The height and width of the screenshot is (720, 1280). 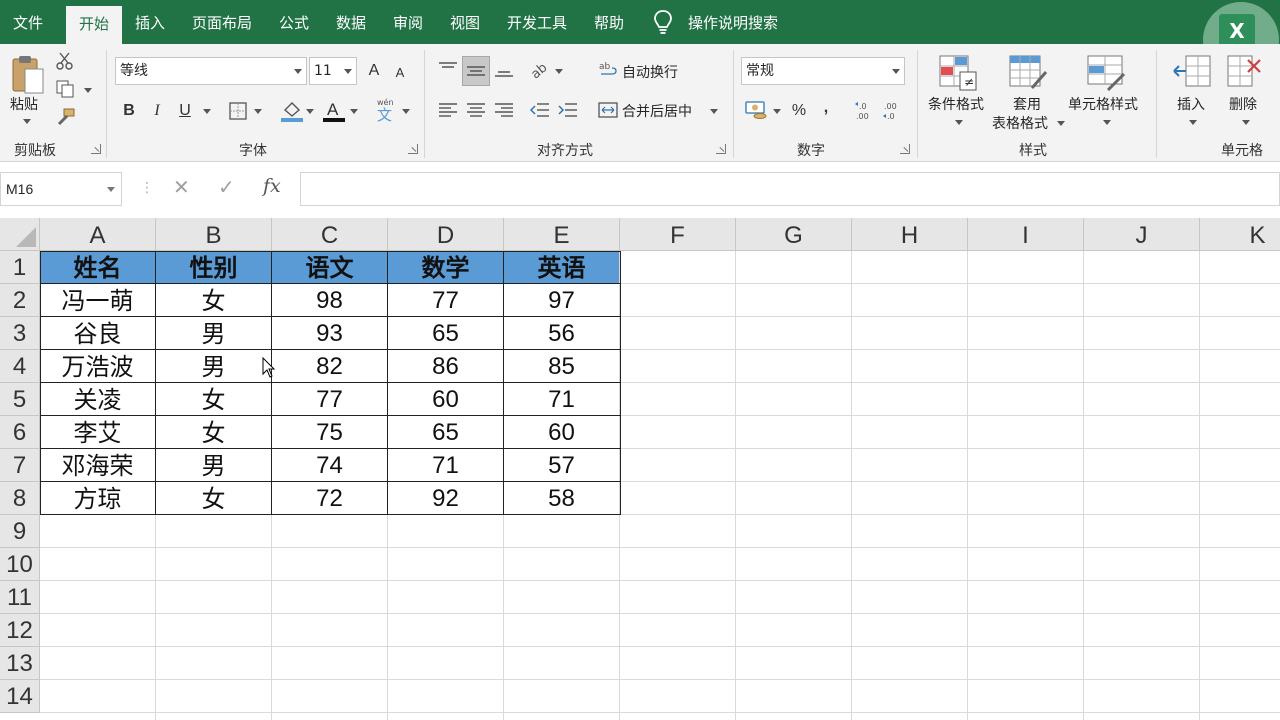 What do you see at coordinates (1061, 123) in the screenshot?
I see `format-table-dropdown-icon` at bounding box center [1061, 123].